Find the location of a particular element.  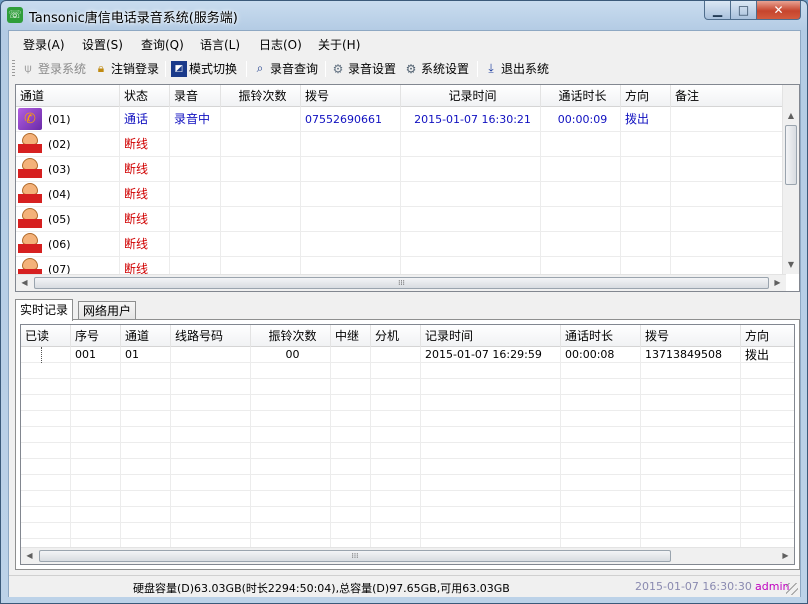

exit-button: ⤓ 退出系统 is located at coordinates (516, 68).